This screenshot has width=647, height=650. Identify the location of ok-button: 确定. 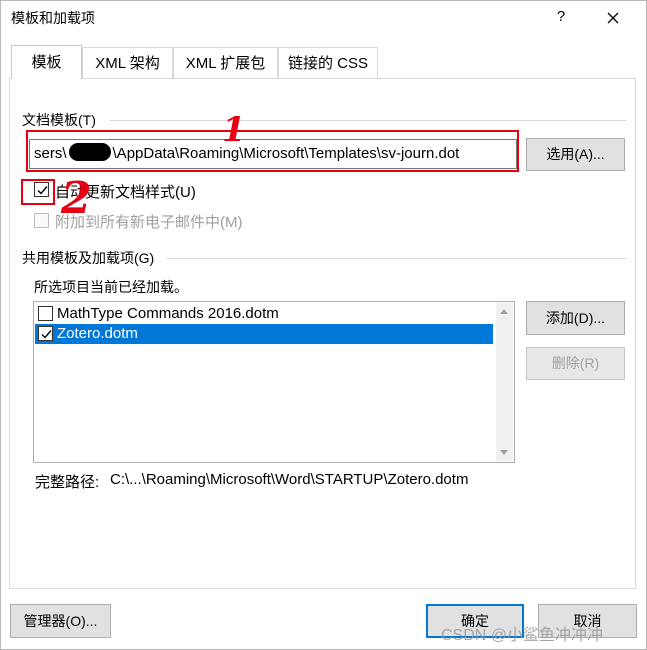
(475, 621).